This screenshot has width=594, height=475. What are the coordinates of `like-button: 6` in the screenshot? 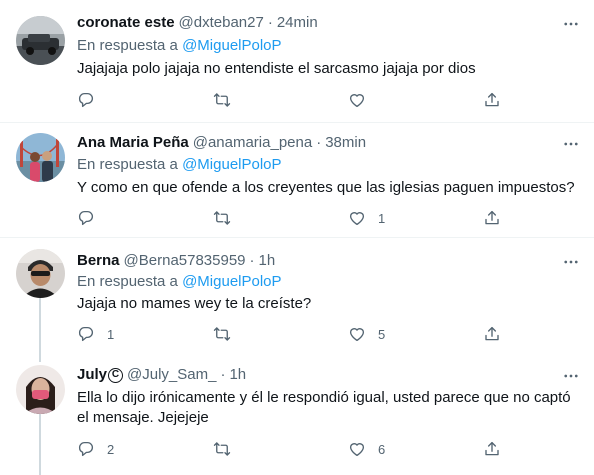 It's located at (366, 449).